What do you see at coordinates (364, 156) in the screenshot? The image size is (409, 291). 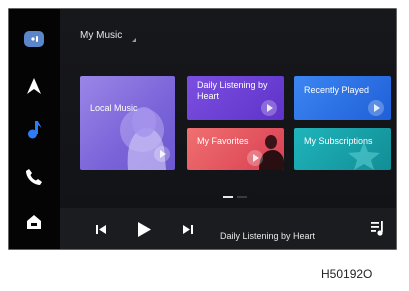 I see `star-artwork` at bounding box center [364, 156].